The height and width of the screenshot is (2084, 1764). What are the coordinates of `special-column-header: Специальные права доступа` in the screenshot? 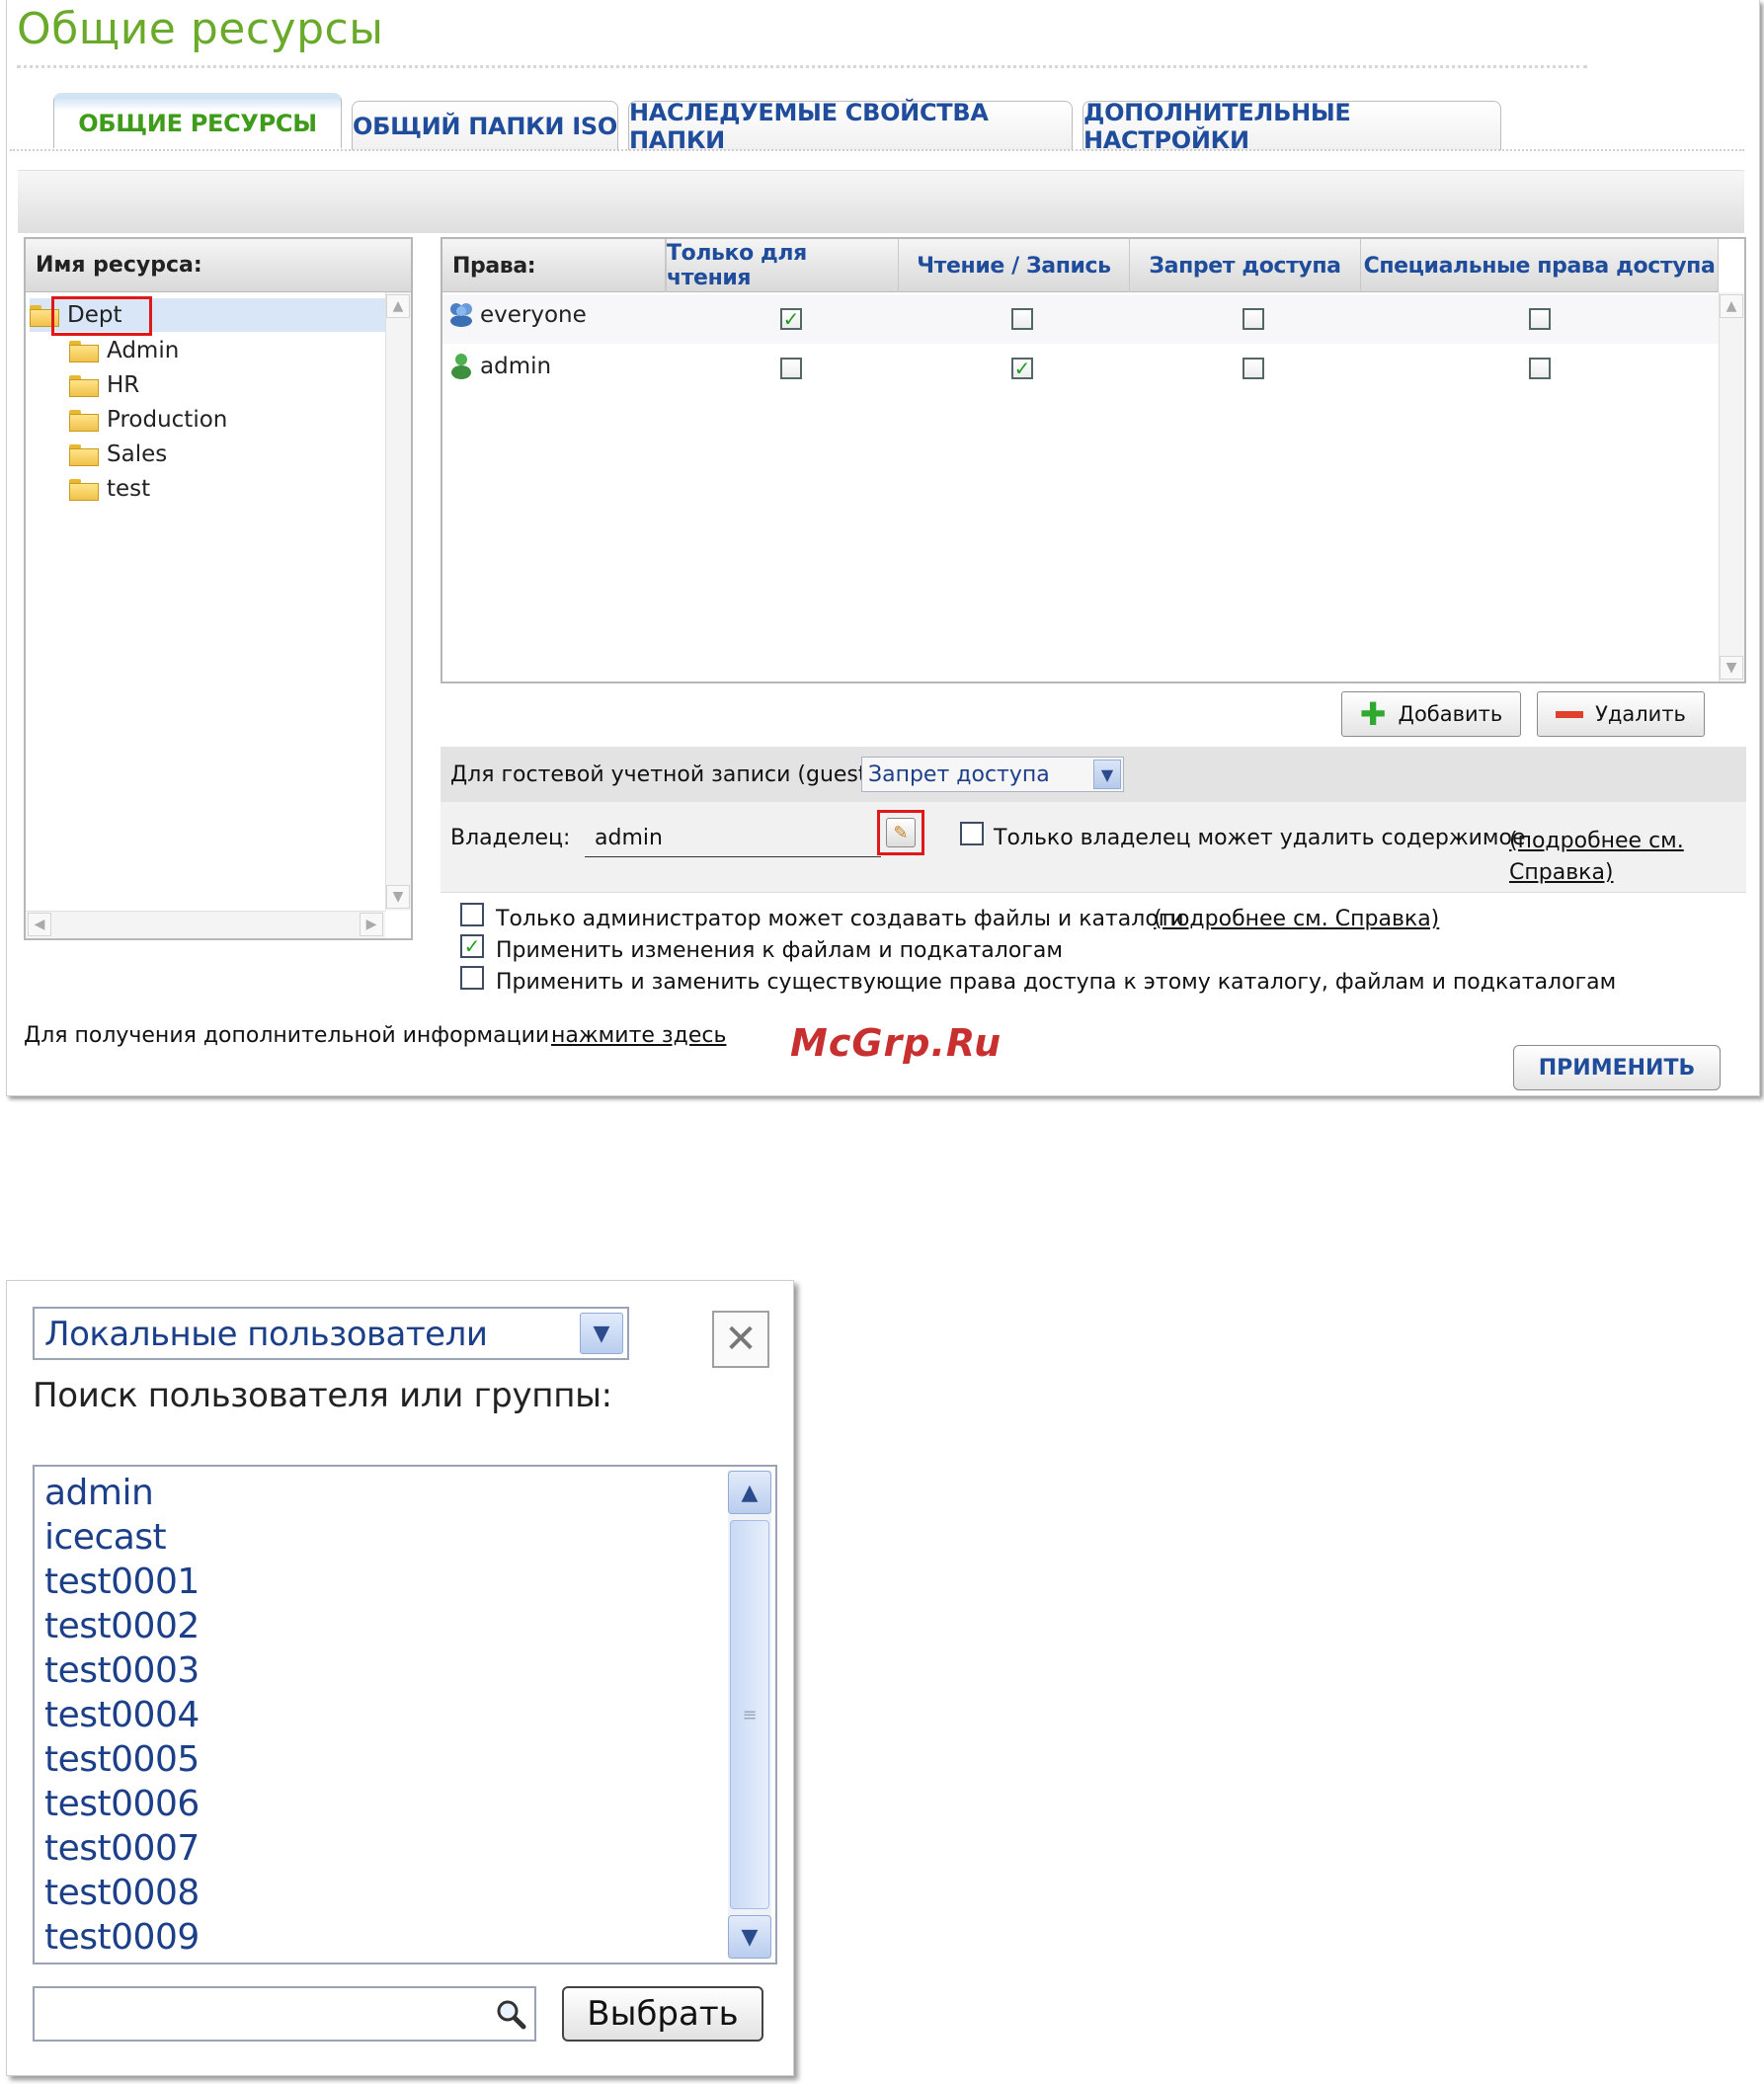 It's located at (1540, 265).